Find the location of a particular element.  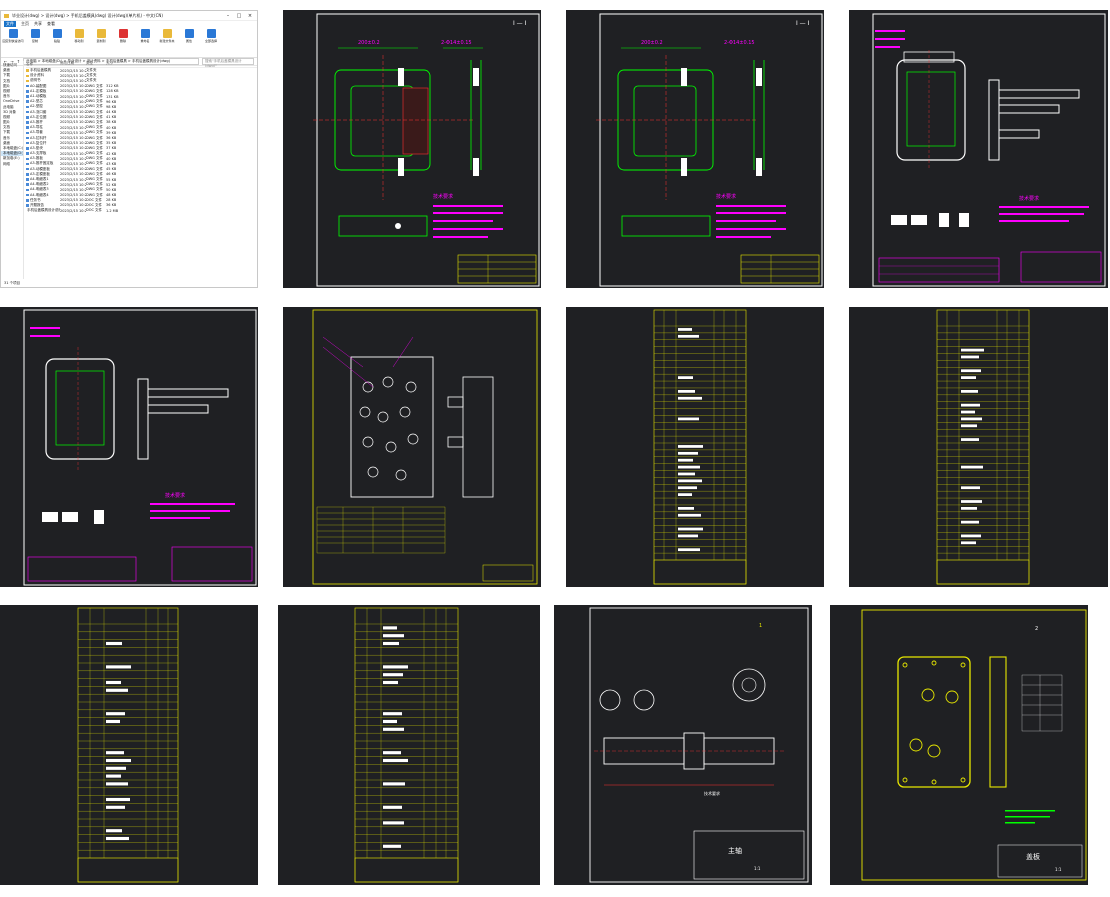

file-size: 131 KB is located at coordinates (113, 97).